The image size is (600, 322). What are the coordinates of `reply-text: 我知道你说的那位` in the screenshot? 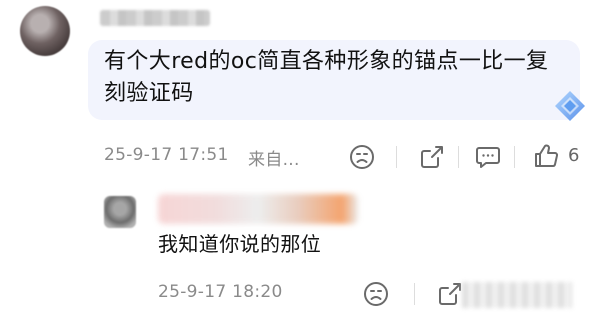 It's located at (240, 244).